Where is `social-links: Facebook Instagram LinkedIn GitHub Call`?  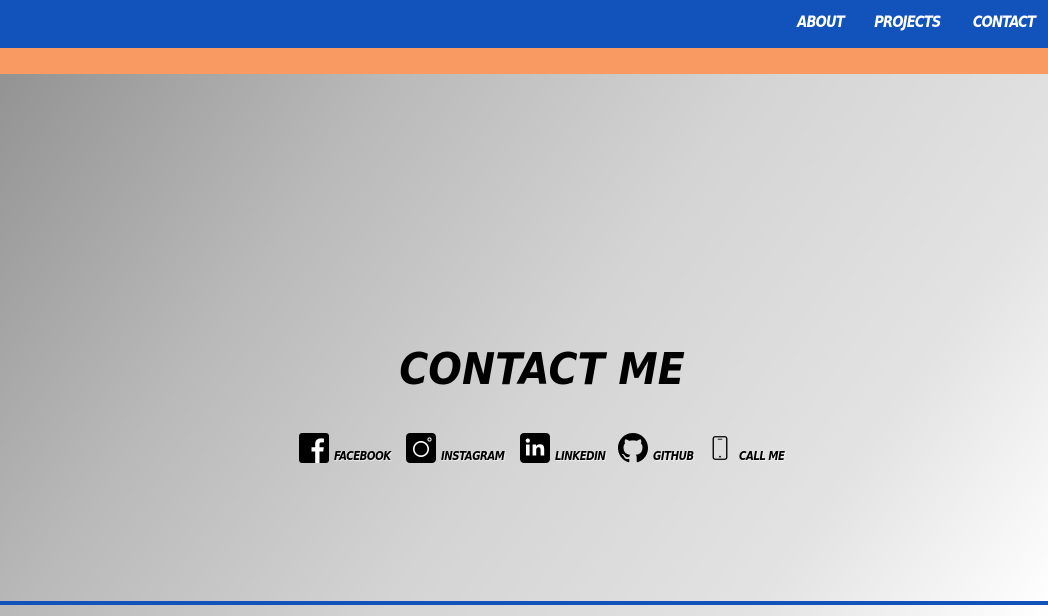 social-links: Facebook Instagram LinkedIn GitHub Call is located at coordinates (524, 448).